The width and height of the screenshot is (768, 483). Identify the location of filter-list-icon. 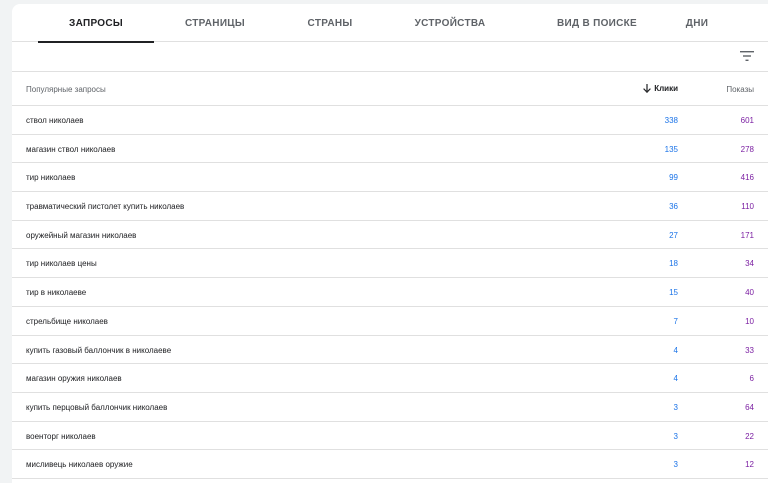
(747, 56).